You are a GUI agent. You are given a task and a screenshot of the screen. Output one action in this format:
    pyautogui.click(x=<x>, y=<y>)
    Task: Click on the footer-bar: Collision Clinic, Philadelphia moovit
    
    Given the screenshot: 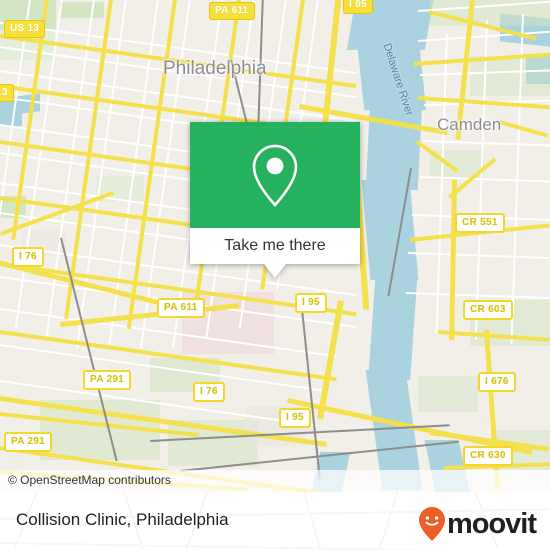 What is the action you would take?
    pyautogui.click(x=275, y=521)
    